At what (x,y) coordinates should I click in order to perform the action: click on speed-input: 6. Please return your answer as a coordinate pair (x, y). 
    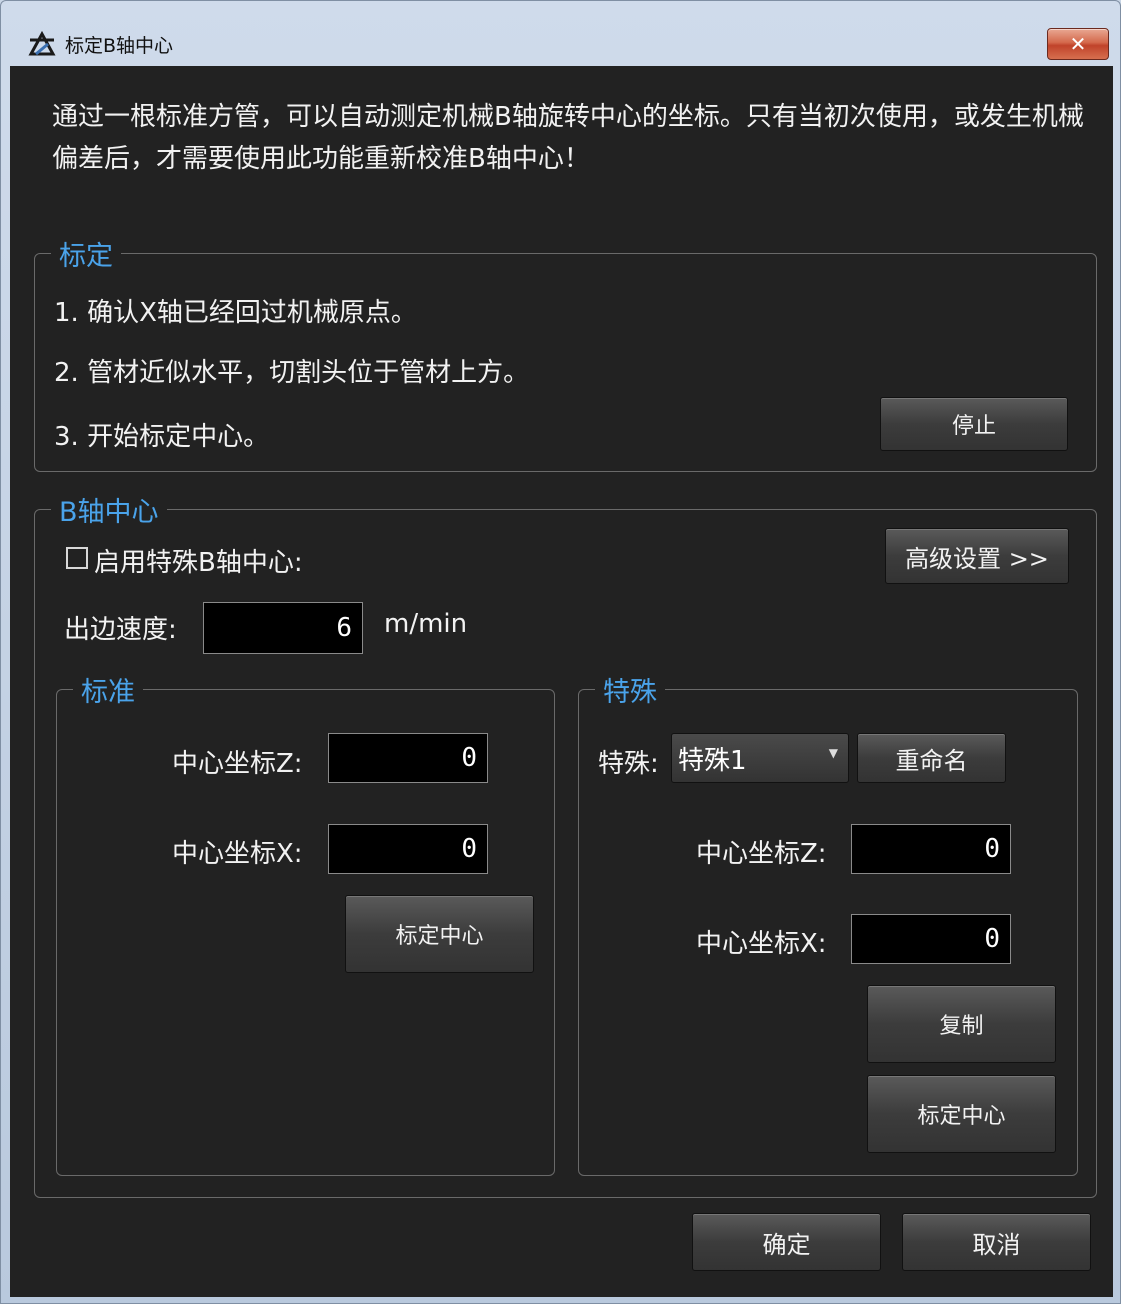
    Looking at the image, I should click on (283, 628).